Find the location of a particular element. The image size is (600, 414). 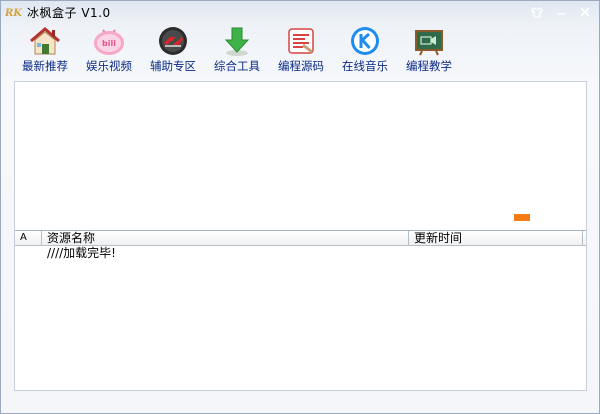

source-code-icon is located at coordinates (301, 41).